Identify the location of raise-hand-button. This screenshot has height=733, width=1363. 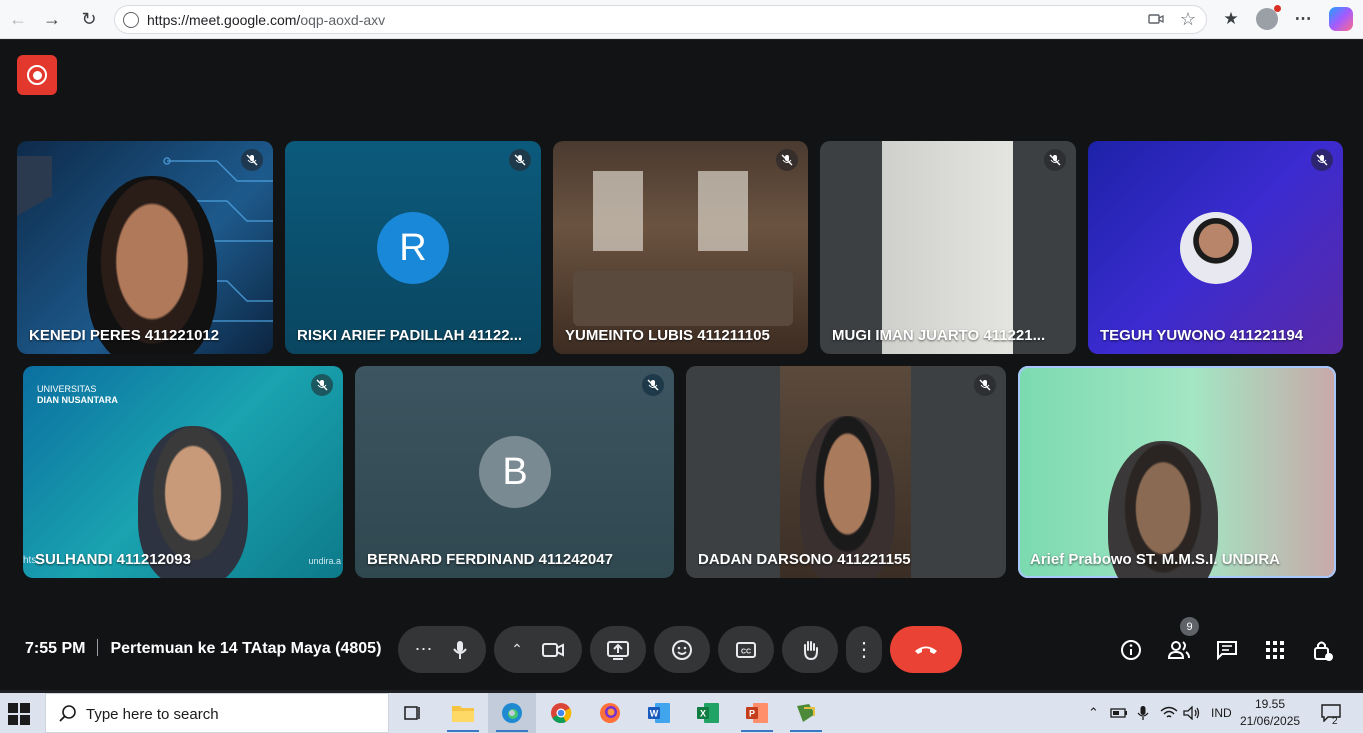
(810, 649).